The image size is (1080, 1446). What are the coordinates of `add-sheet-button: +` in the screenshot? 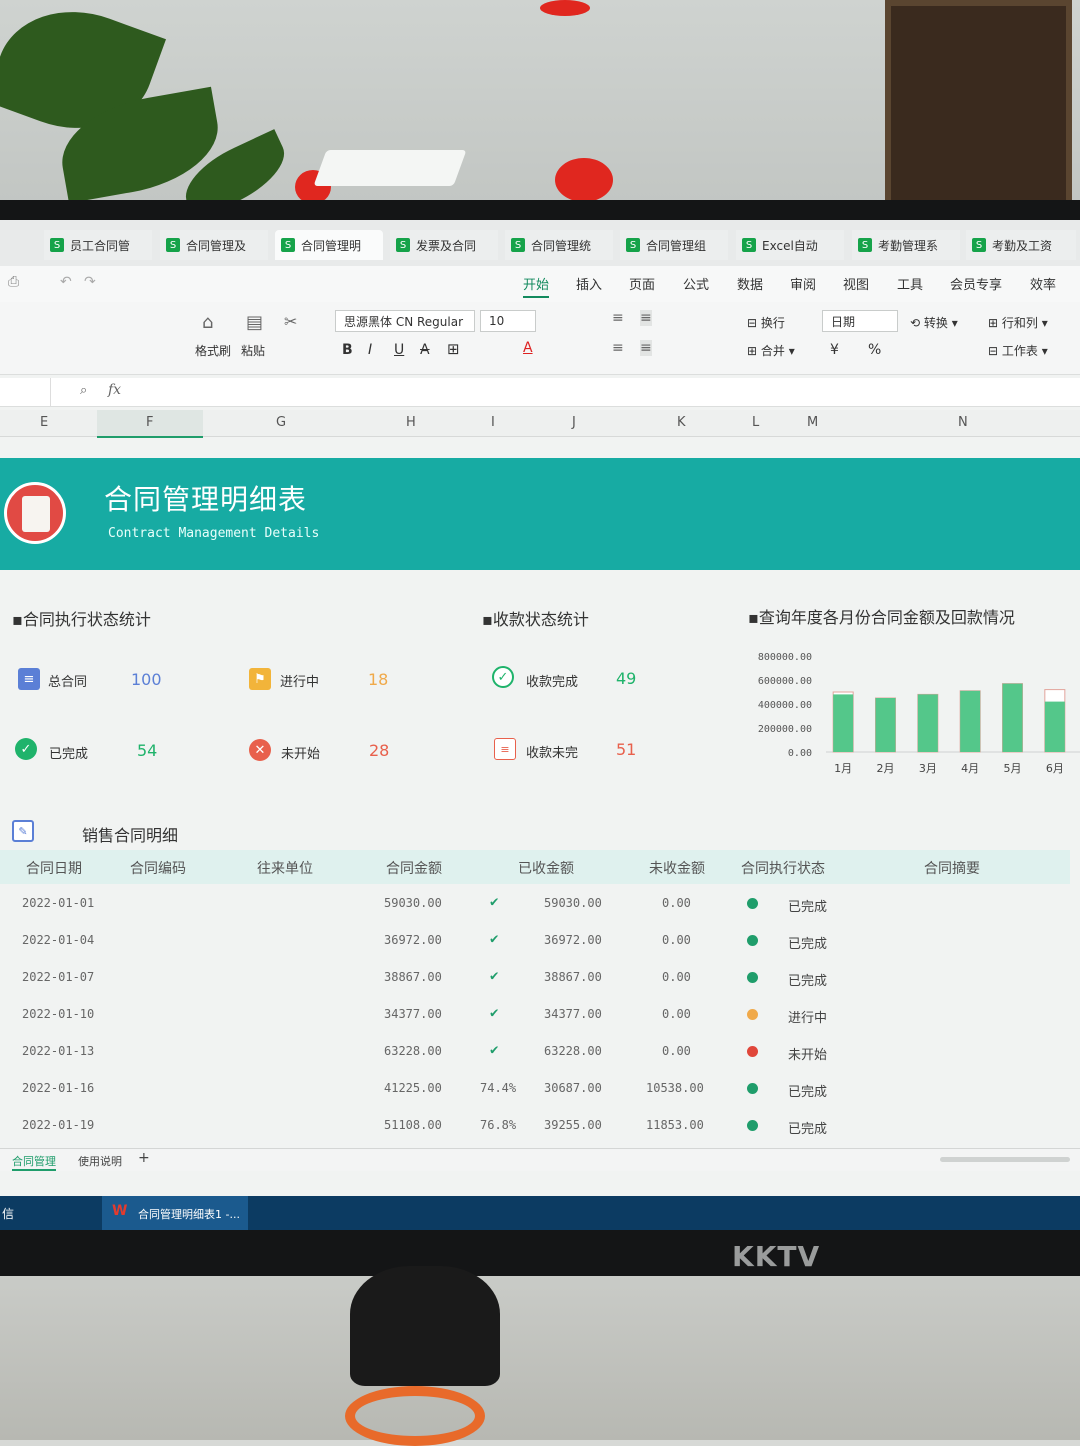 It's located at (144, 1158).